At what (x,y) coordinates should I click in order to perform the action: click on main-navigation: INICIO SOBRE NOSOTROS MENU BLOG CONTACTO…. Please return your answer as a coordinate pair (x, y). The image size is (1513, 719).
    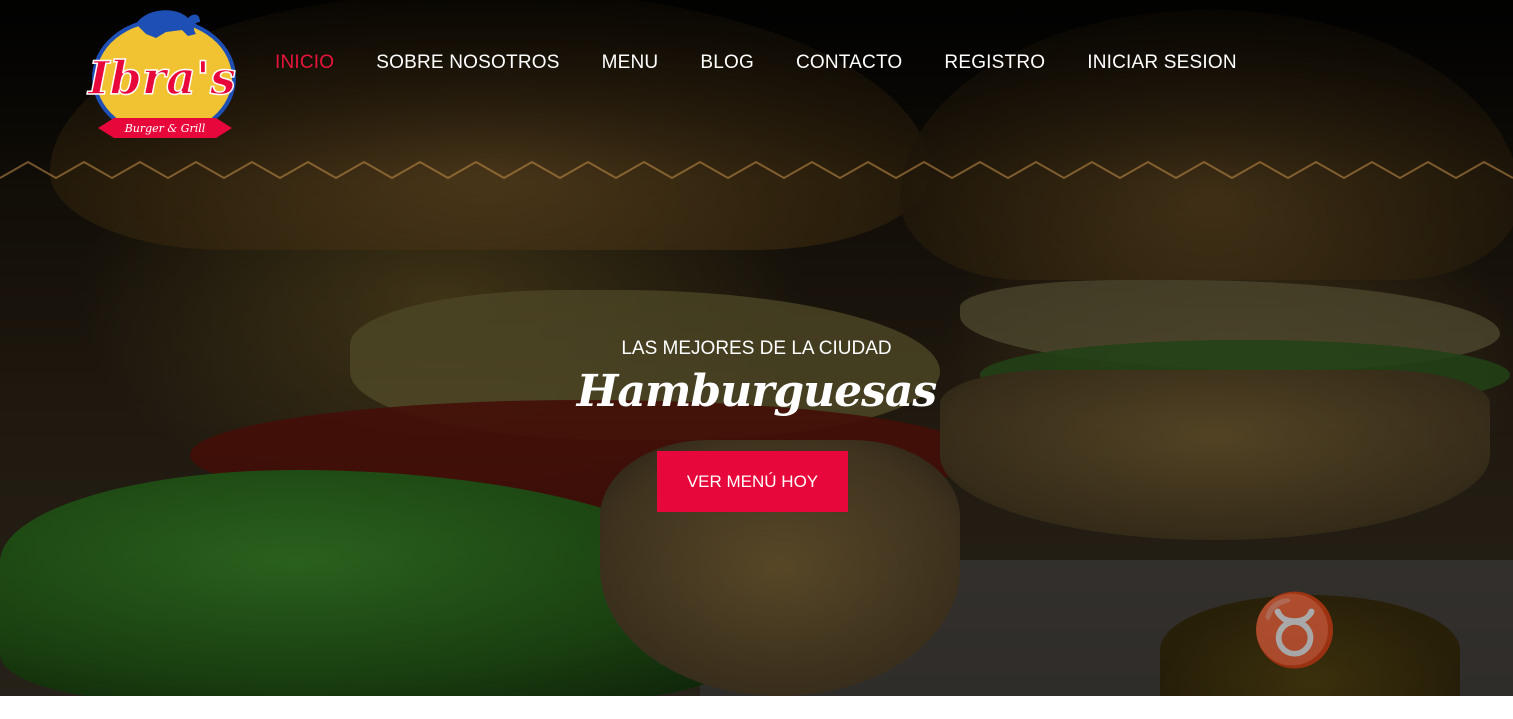
    Looking at the image, I should click on (756, 63).